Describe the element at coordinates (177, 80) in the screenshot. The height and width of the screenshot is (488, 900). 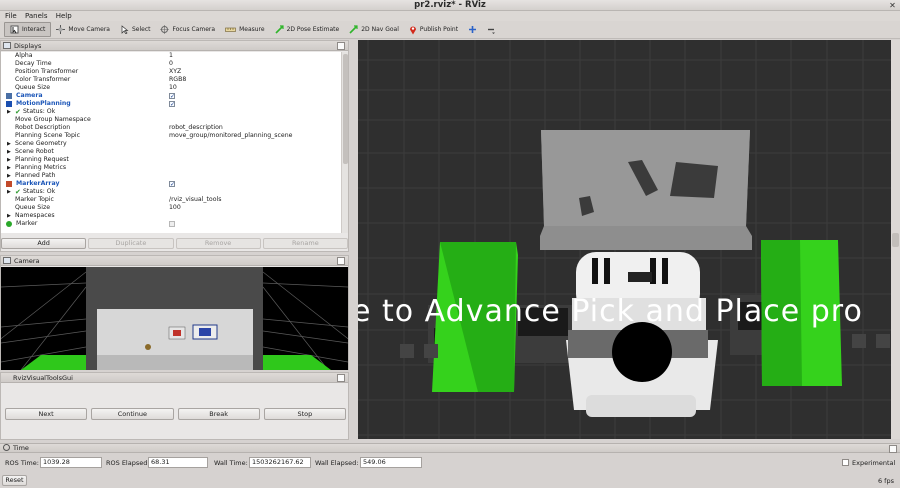
I see `display-row-value: RGB8` at that location.